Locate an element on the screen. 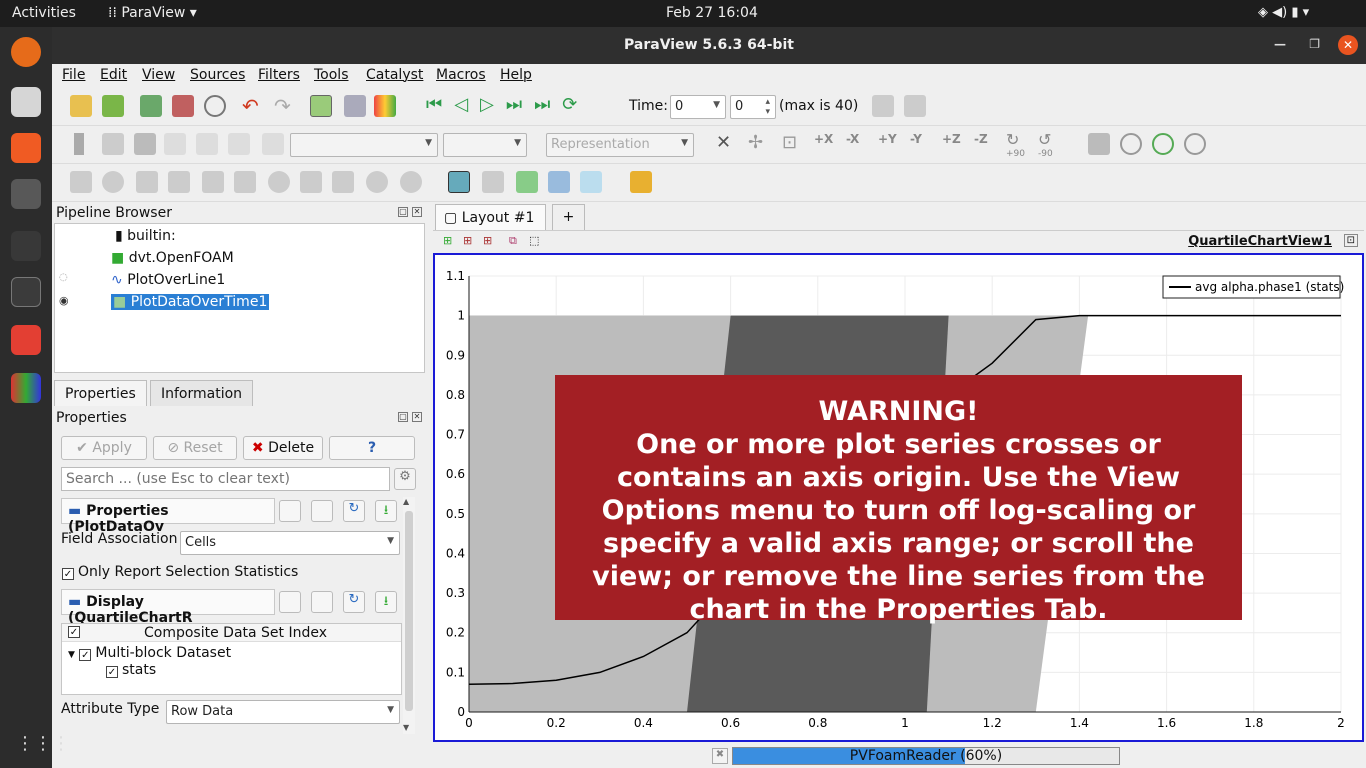 The width and height of the screenshot is (1366, 768). tree-item-multiblock: ▼ ✓ Multi-block Dataset is located at coordinates (149, 653).